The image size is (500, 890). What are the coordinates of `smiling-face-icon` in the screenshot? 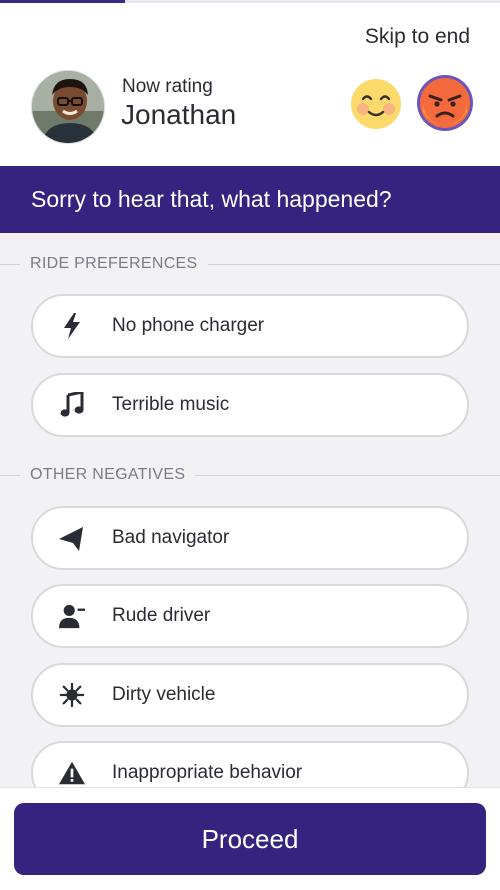 It's located at (376, 104).